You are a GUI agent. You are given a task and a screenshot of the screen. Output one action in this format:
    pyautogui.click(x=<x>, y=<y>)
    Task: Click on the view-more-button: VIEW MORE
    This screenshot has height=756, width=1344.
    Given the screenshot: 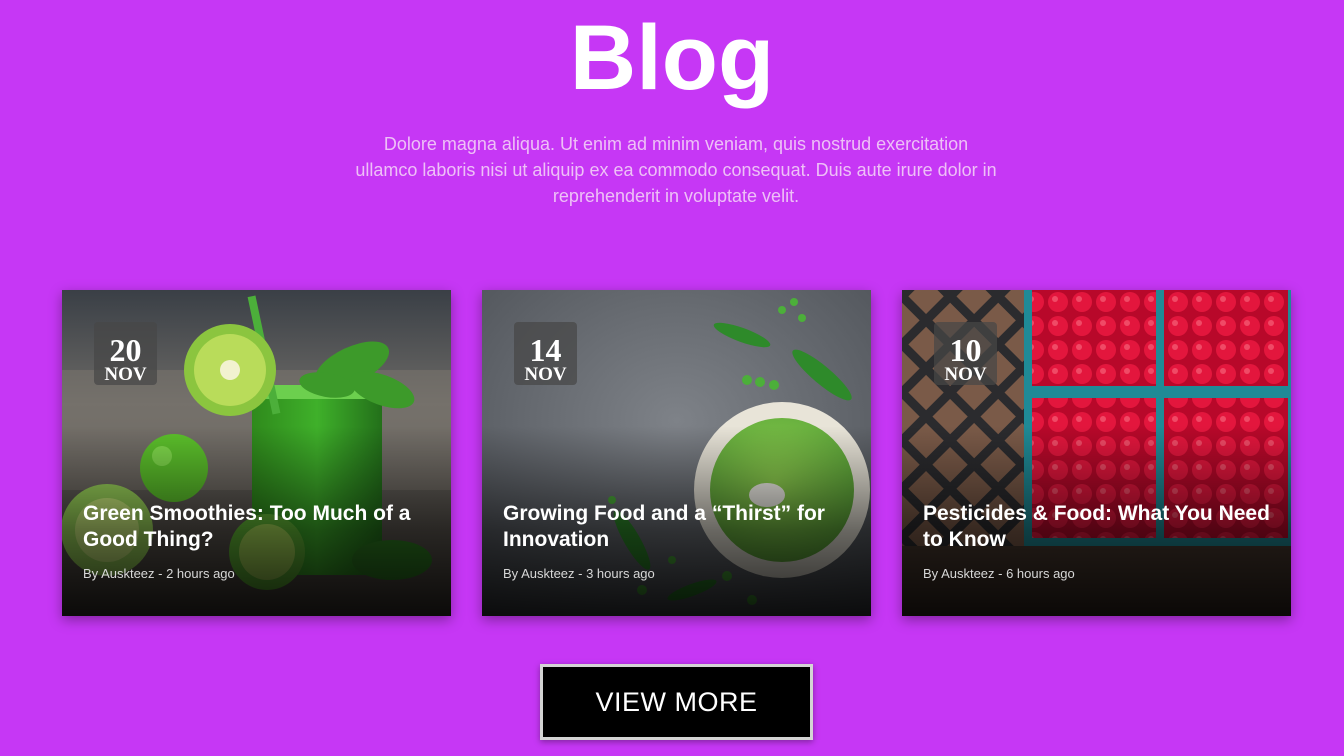 What is the action you would take?
    pyautogui.click(x=676, y=702)
    